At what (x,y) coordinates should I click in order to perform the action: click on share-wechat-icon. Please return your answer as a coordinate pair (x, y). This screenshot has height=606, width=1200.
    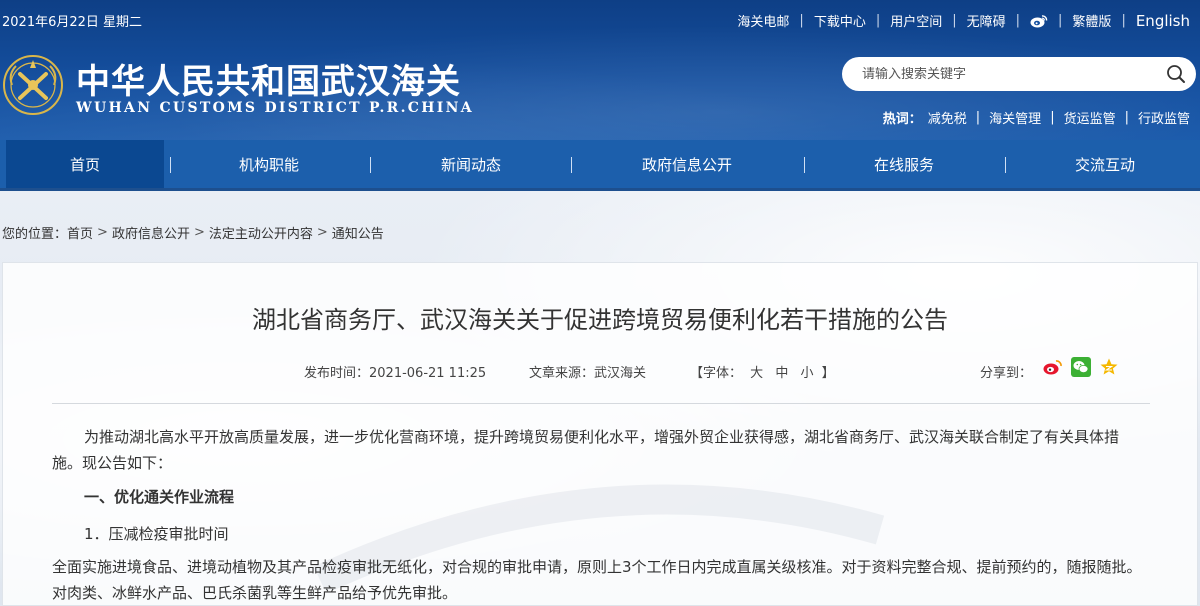
    Looking at the image, I should click on (1081, 367).